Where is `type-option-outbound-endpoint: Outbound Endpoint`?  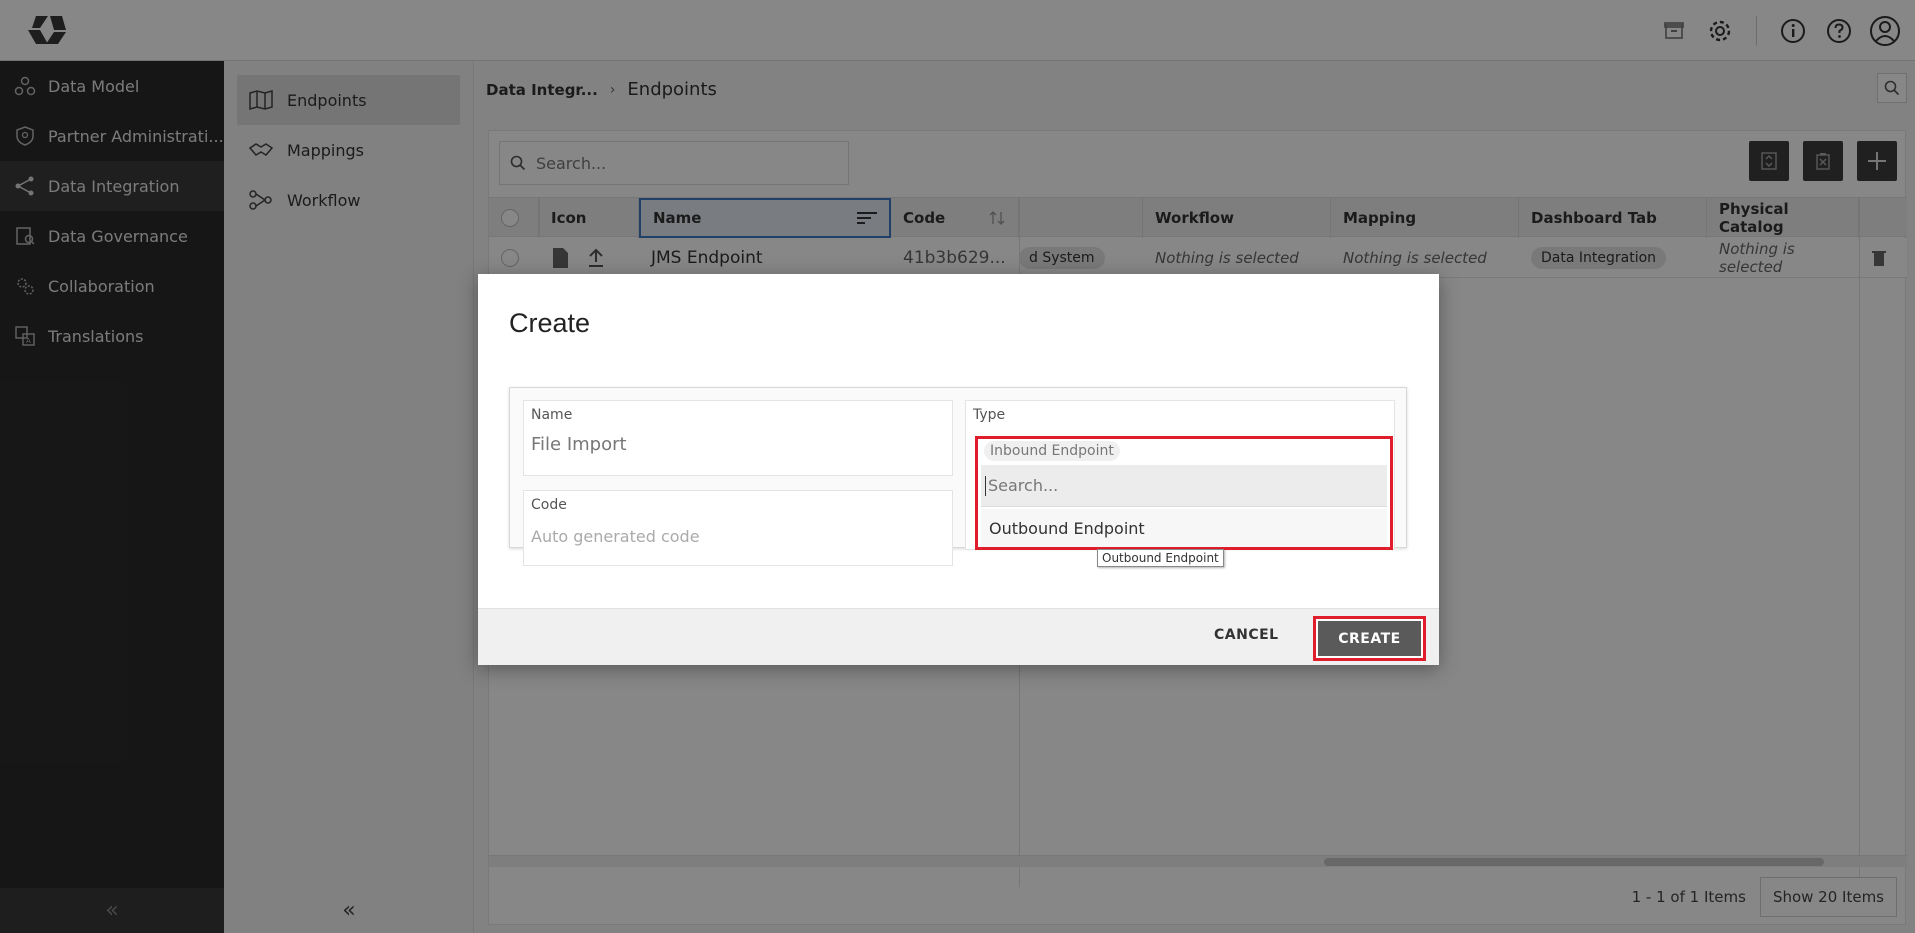 type-option-outbound-endpoint: Outbound Endpoint is located at coordinates (1184, 528).